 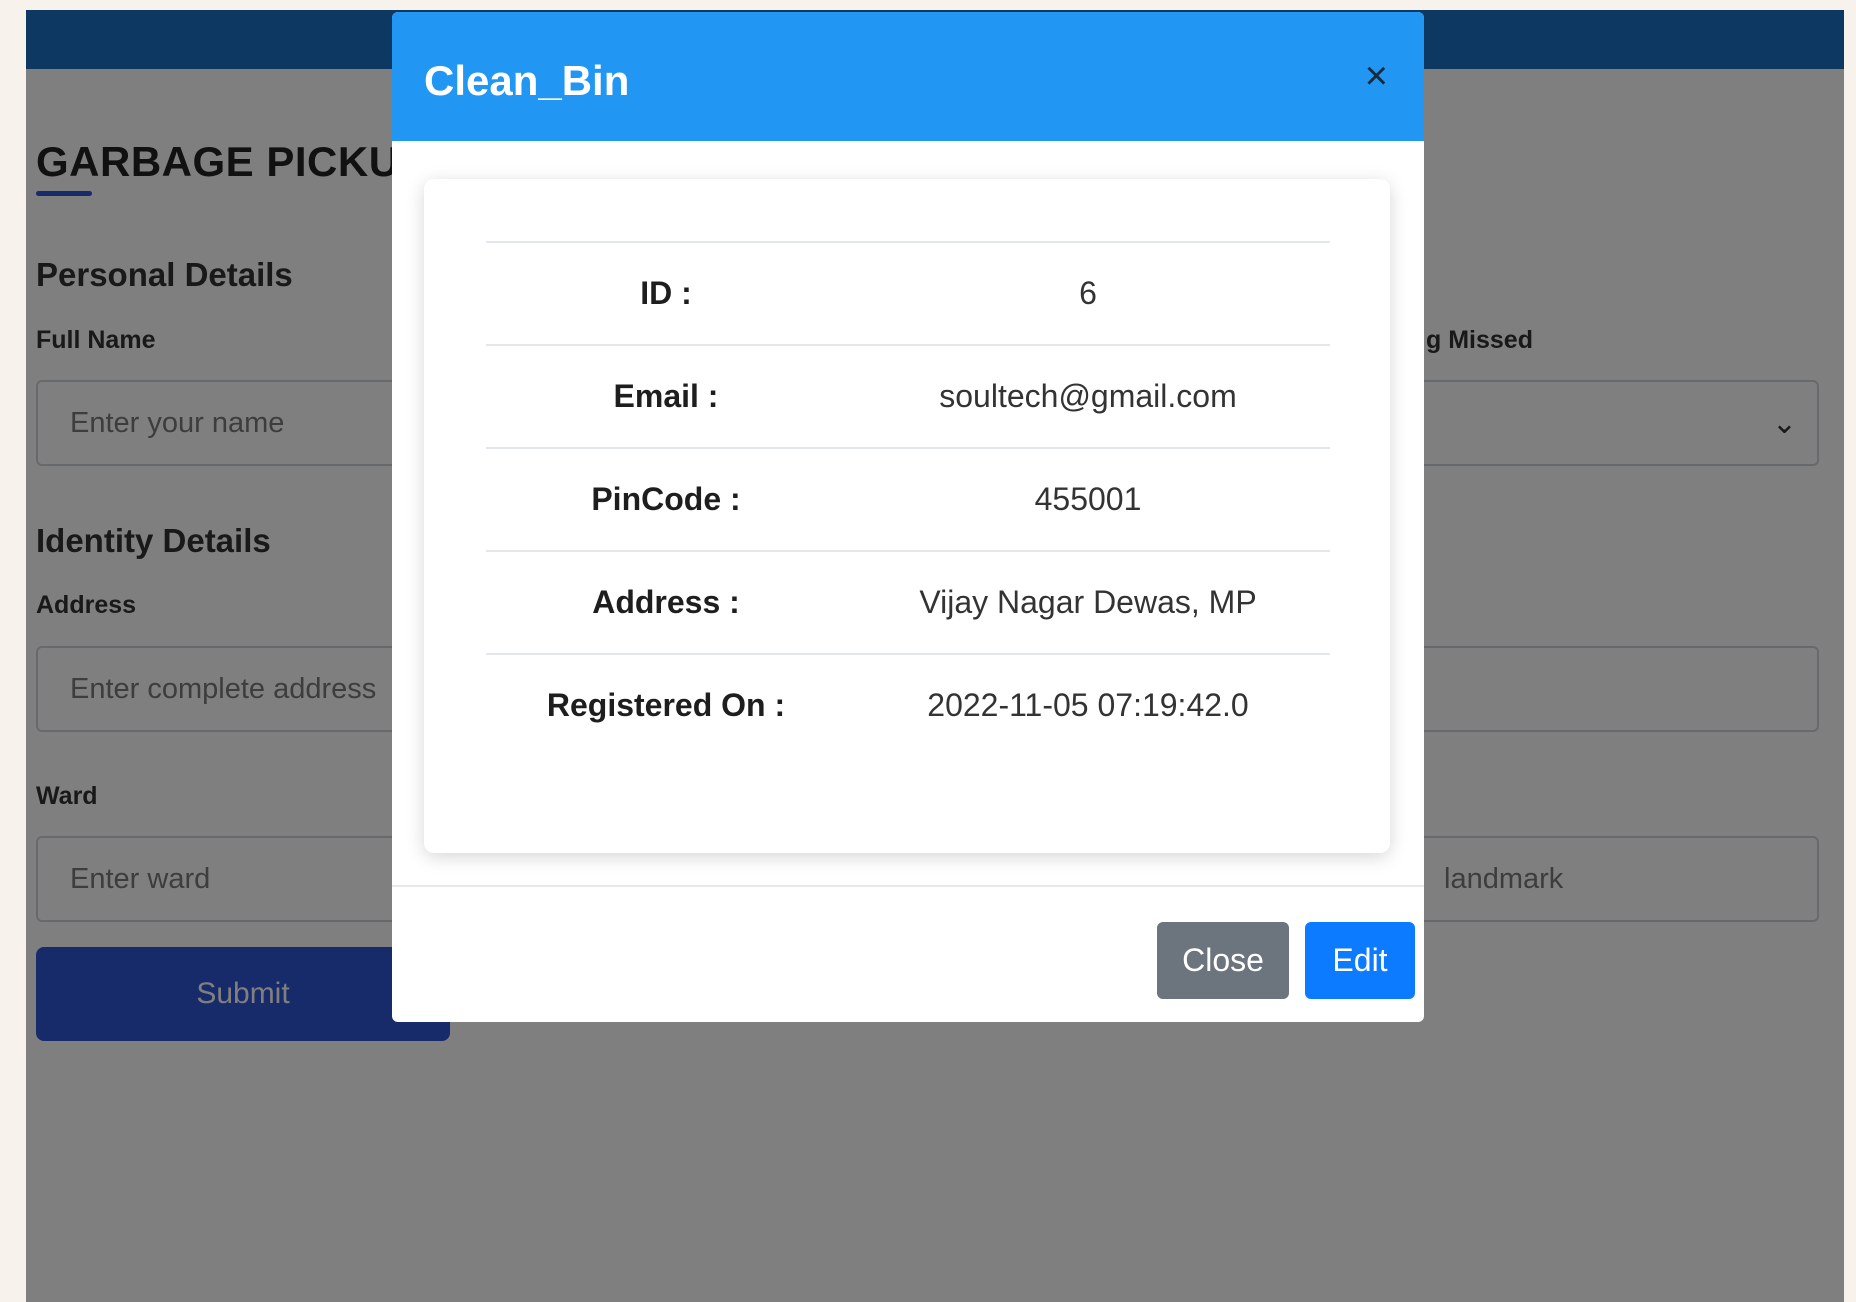 What do you see at coordinates (666, 602) in the screenshot?
I see `address-row-label: Address :` at bounding box center [666, 602].